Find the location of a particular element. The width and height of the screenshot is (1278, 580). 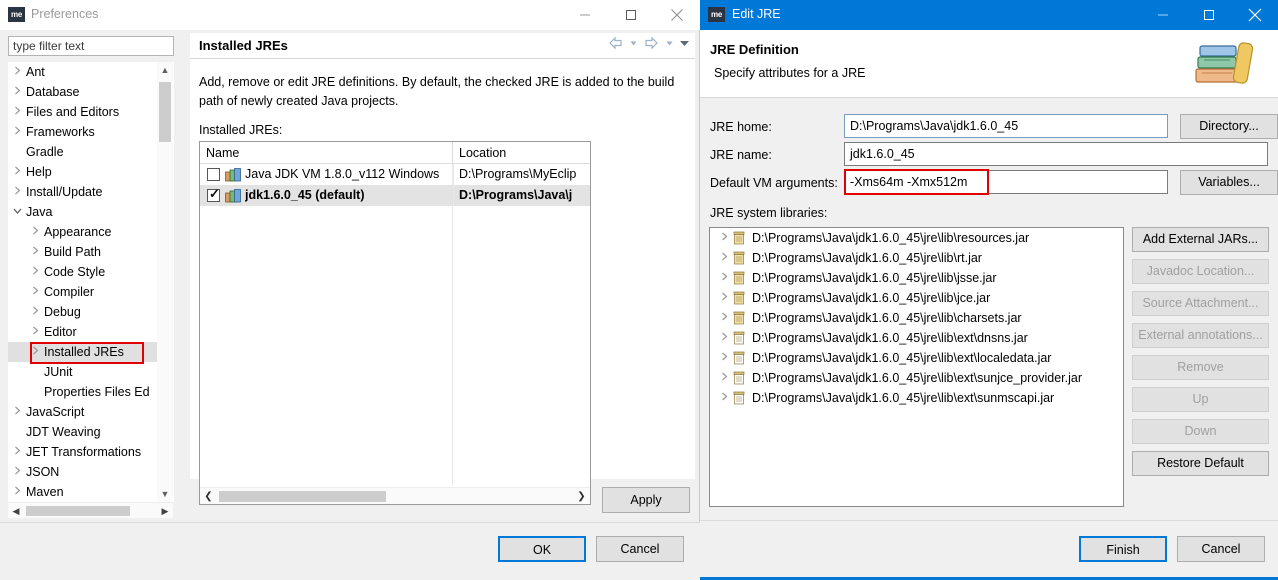

back-arrow-icon is located at coordinates (616, 46).